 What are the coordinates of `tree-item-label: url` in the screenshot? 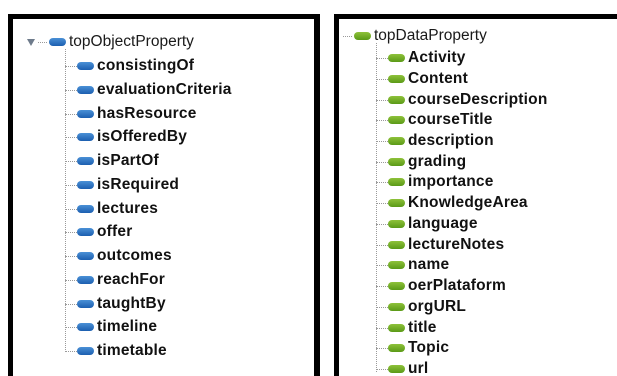 It's located at (418, 368).